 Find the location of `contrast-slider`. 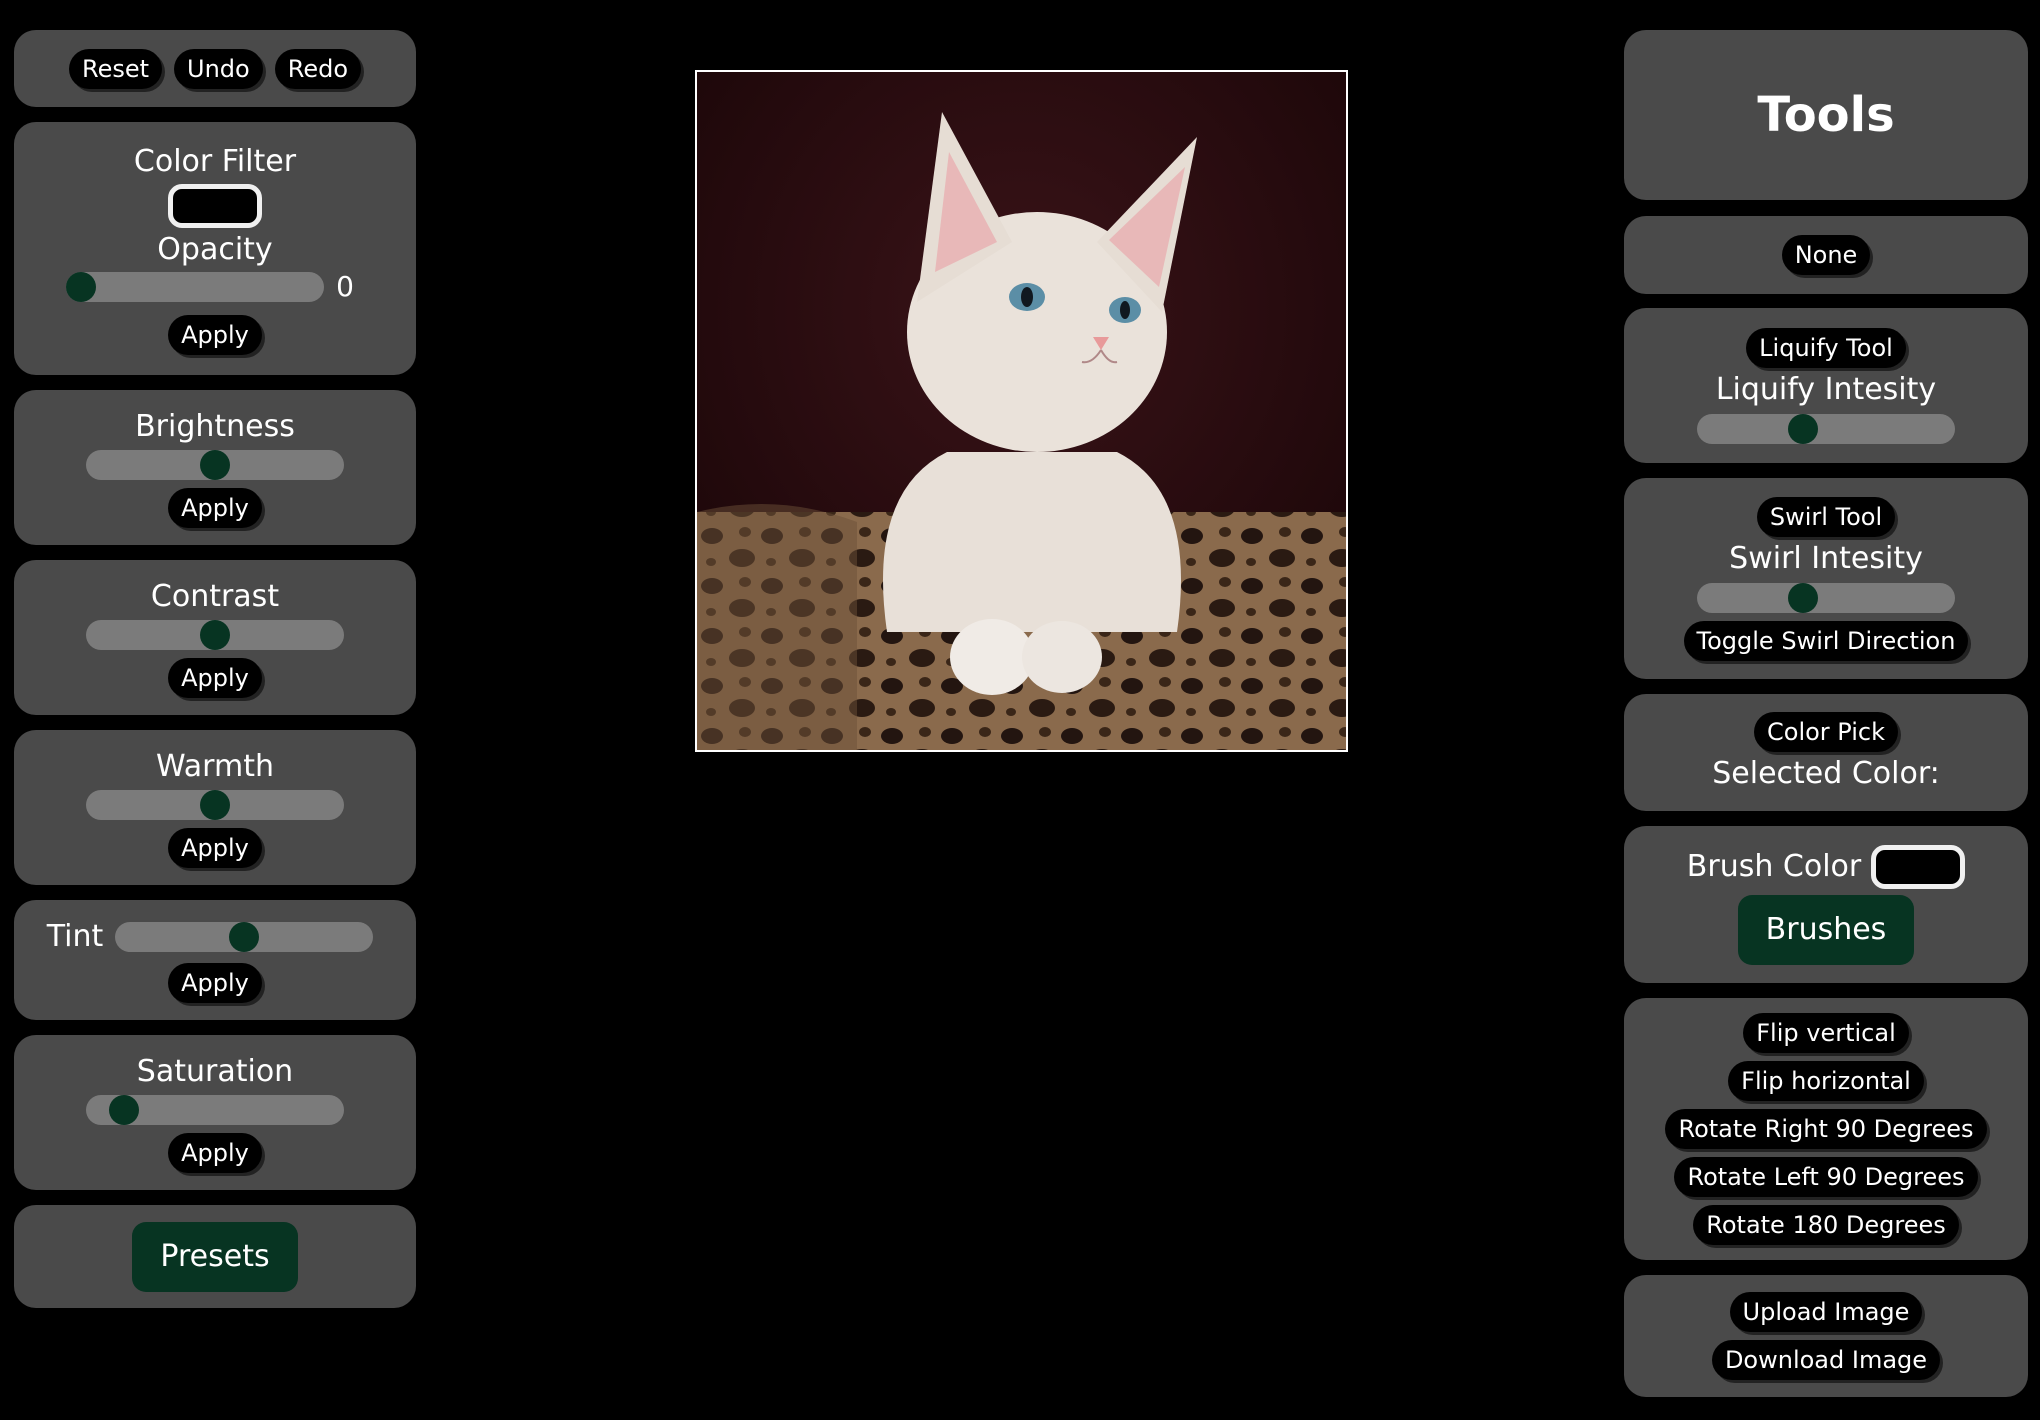

contrast-slider is located at coordinates (215, 635).